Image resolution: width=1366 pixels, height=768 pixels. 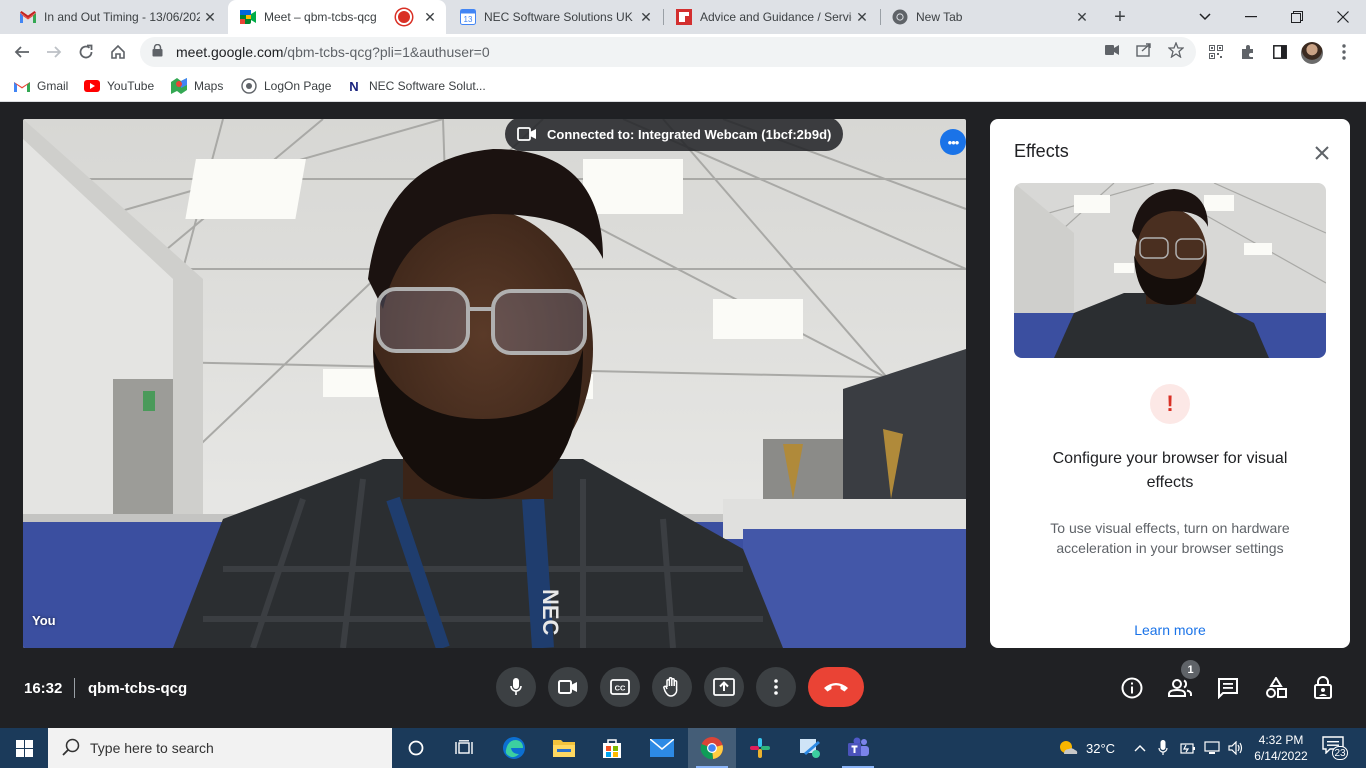 I want to click on tab-advice: Advice and Guidance / Service ✕, so click(x=771, y=17).